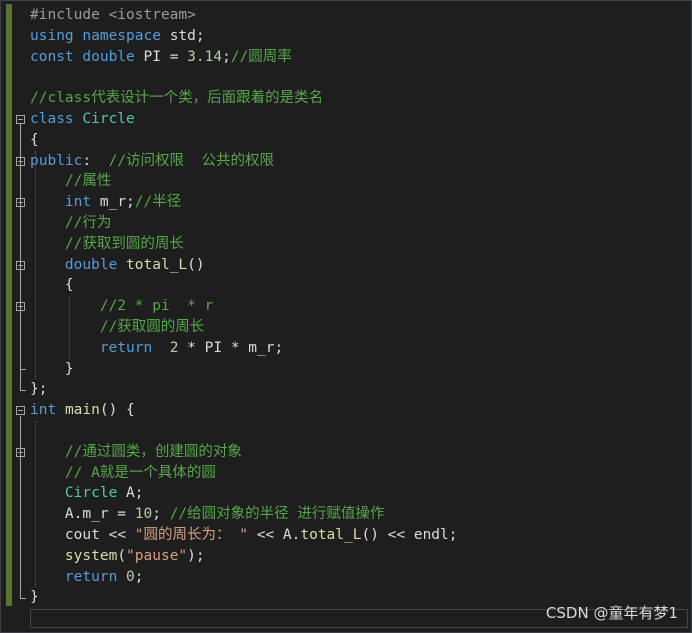 This screenshot has width=692, height=633. What do you see at coordinates (20, 119) in the screenshot?
I see `collapse-class-icon` at bounding box center [20, 119].